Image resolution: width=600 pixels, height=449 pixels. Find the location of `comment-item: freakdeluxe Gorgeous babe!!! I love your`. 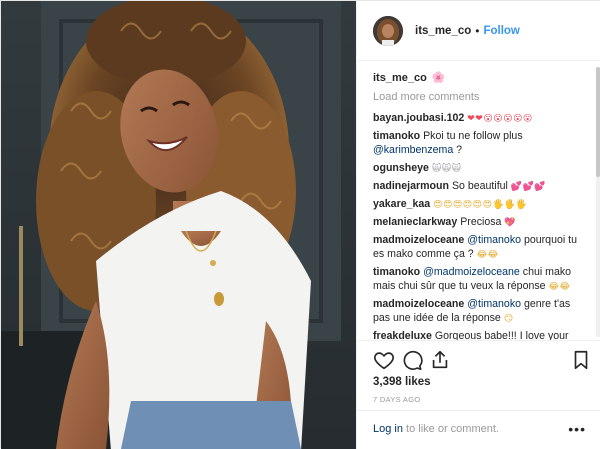

comment-item: freakdeluxe Gorgeous babe!!! I love your is located at coordinates (480, 334).